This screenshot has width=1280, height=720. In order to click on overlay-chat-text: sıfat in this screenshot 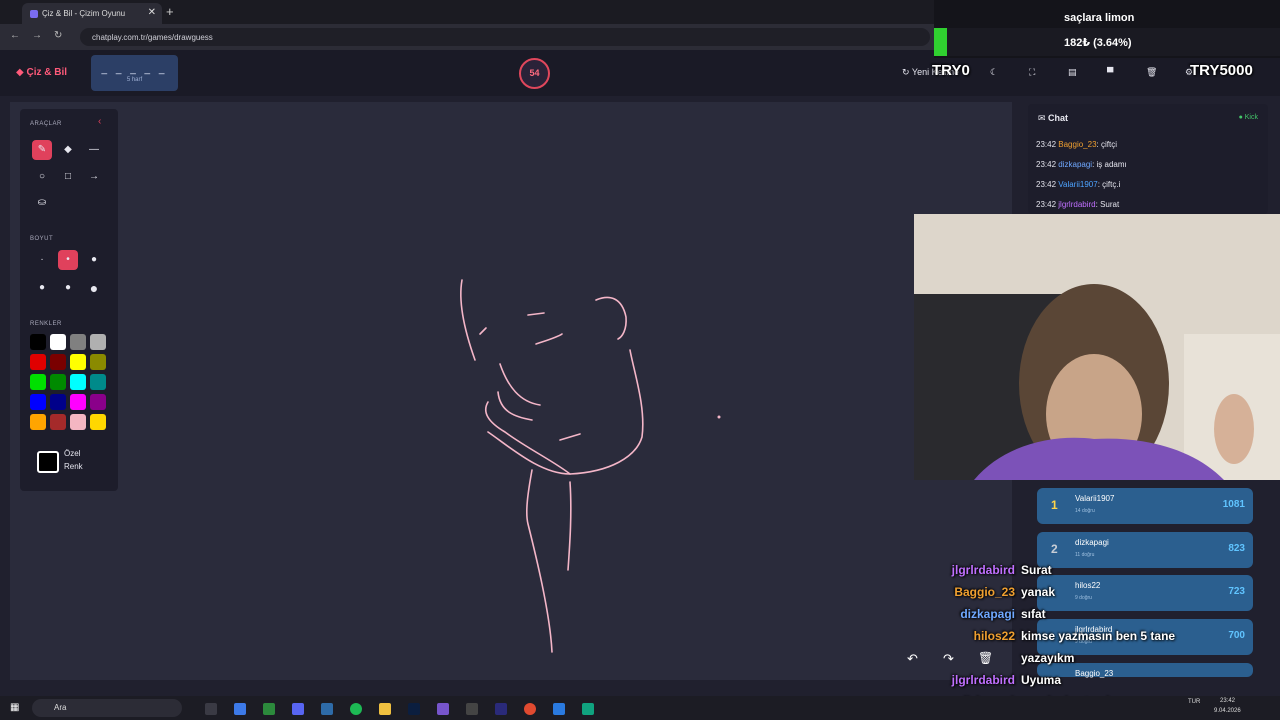, I will do `click(1033, 614)`.